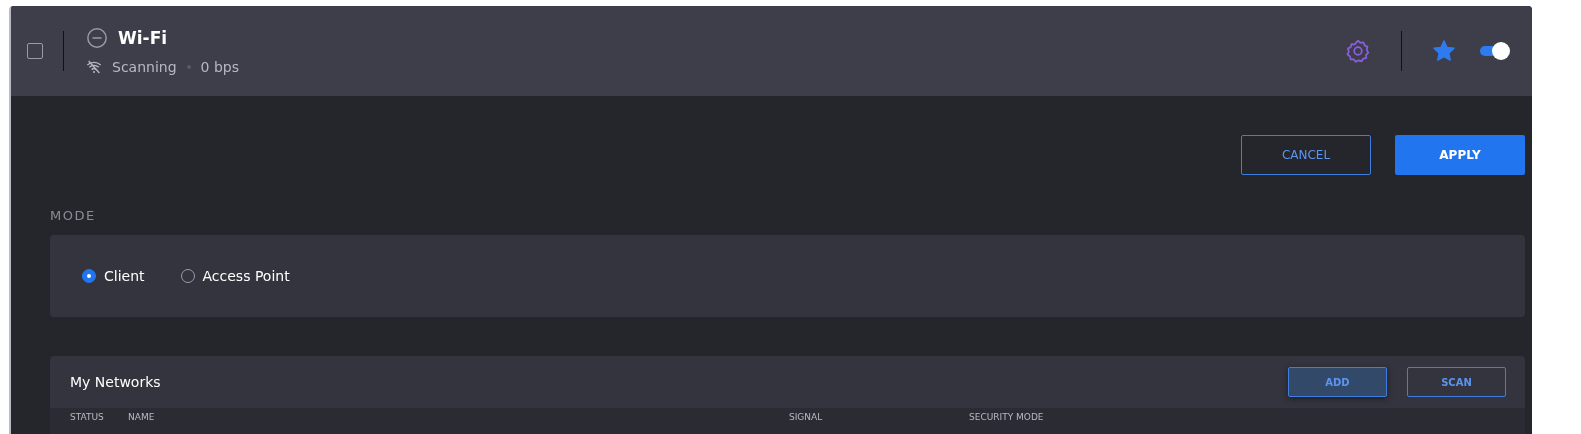 The image size is (1581, 434). What do you see at coordinates (142, 418) in the screenshot?
I see `column-header: NAME` at bounding box center [142, 418].